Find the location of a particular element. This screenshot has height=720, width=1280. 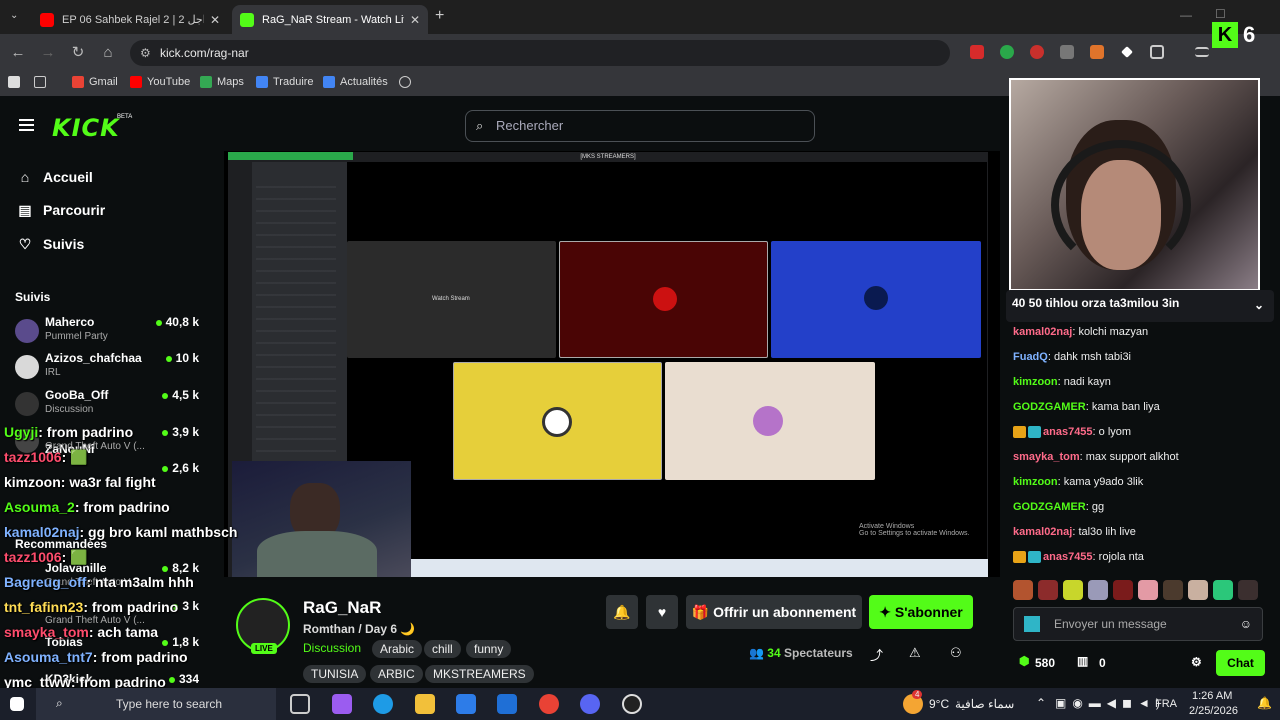

stream-category: Discussion is located at coordinates (332, 648).